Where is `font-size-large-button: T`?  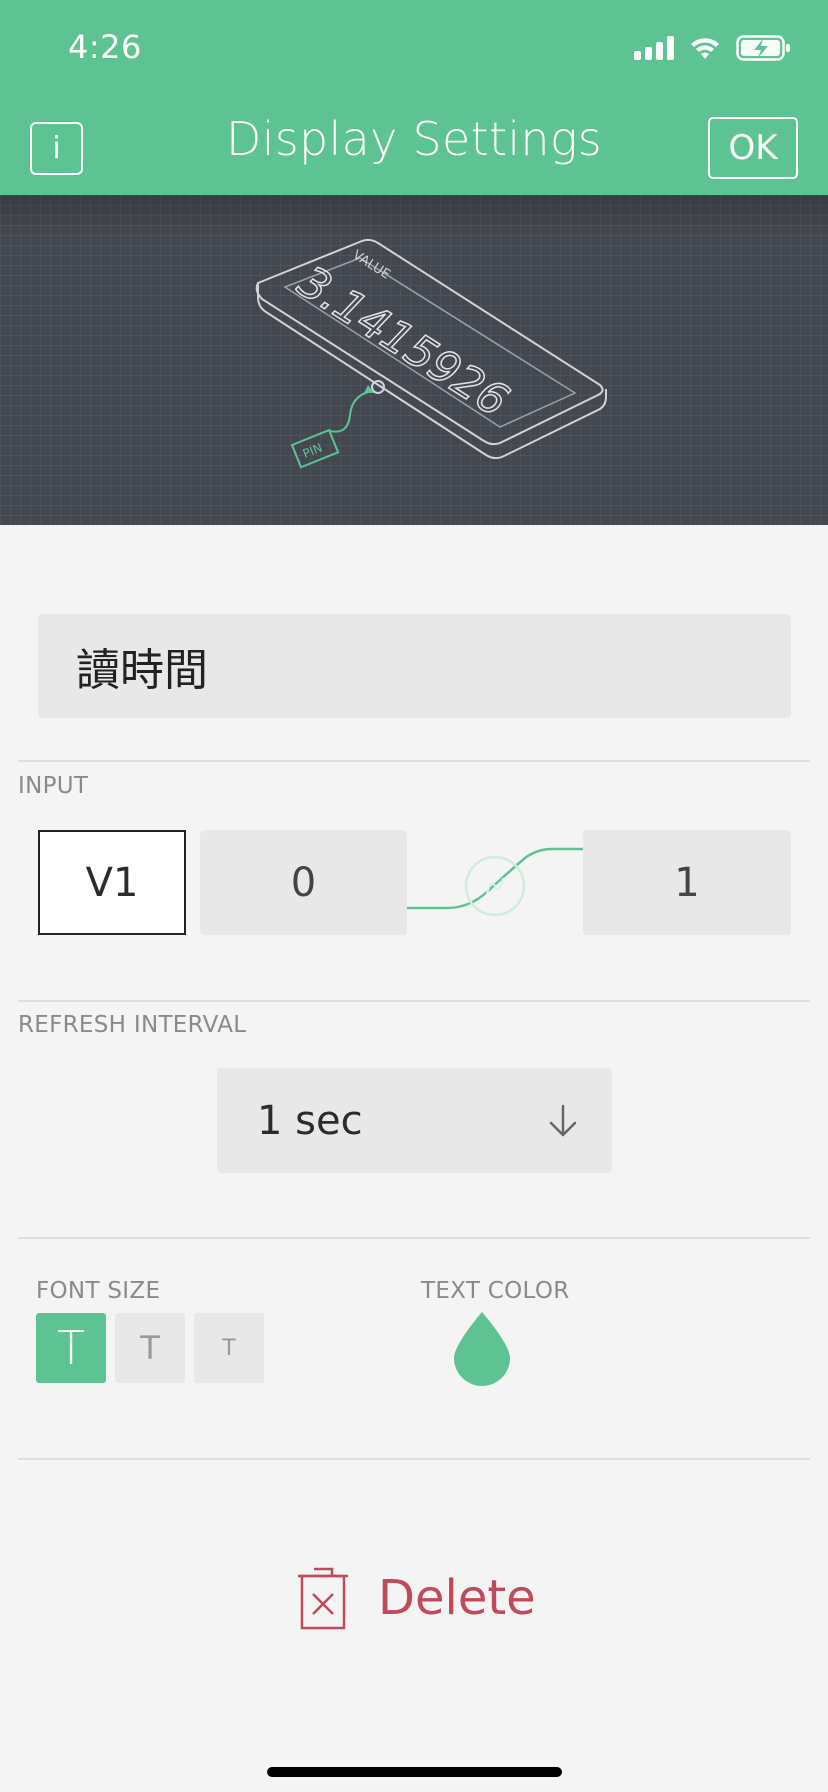
font-size-large-button: T is located at coordinates (71, 1348).